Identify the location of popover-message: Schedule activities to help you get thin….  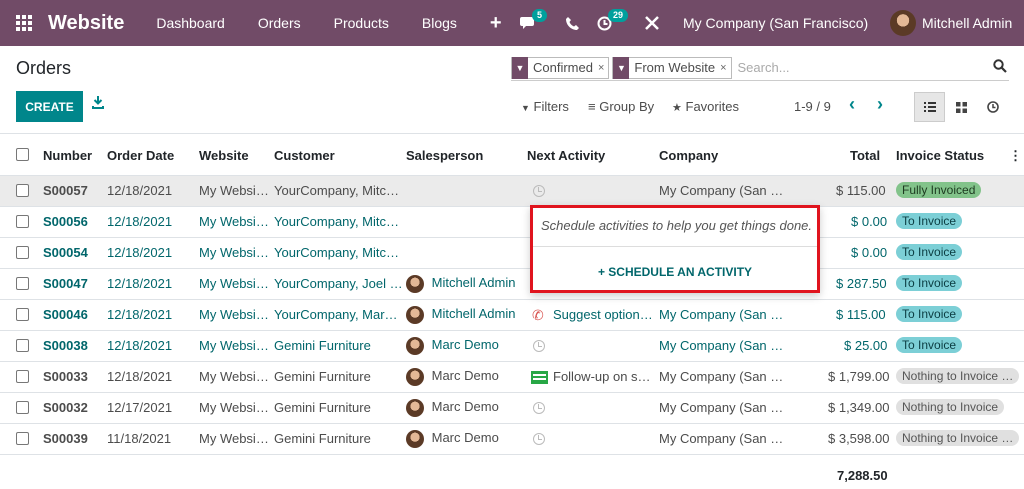
(677, 225).